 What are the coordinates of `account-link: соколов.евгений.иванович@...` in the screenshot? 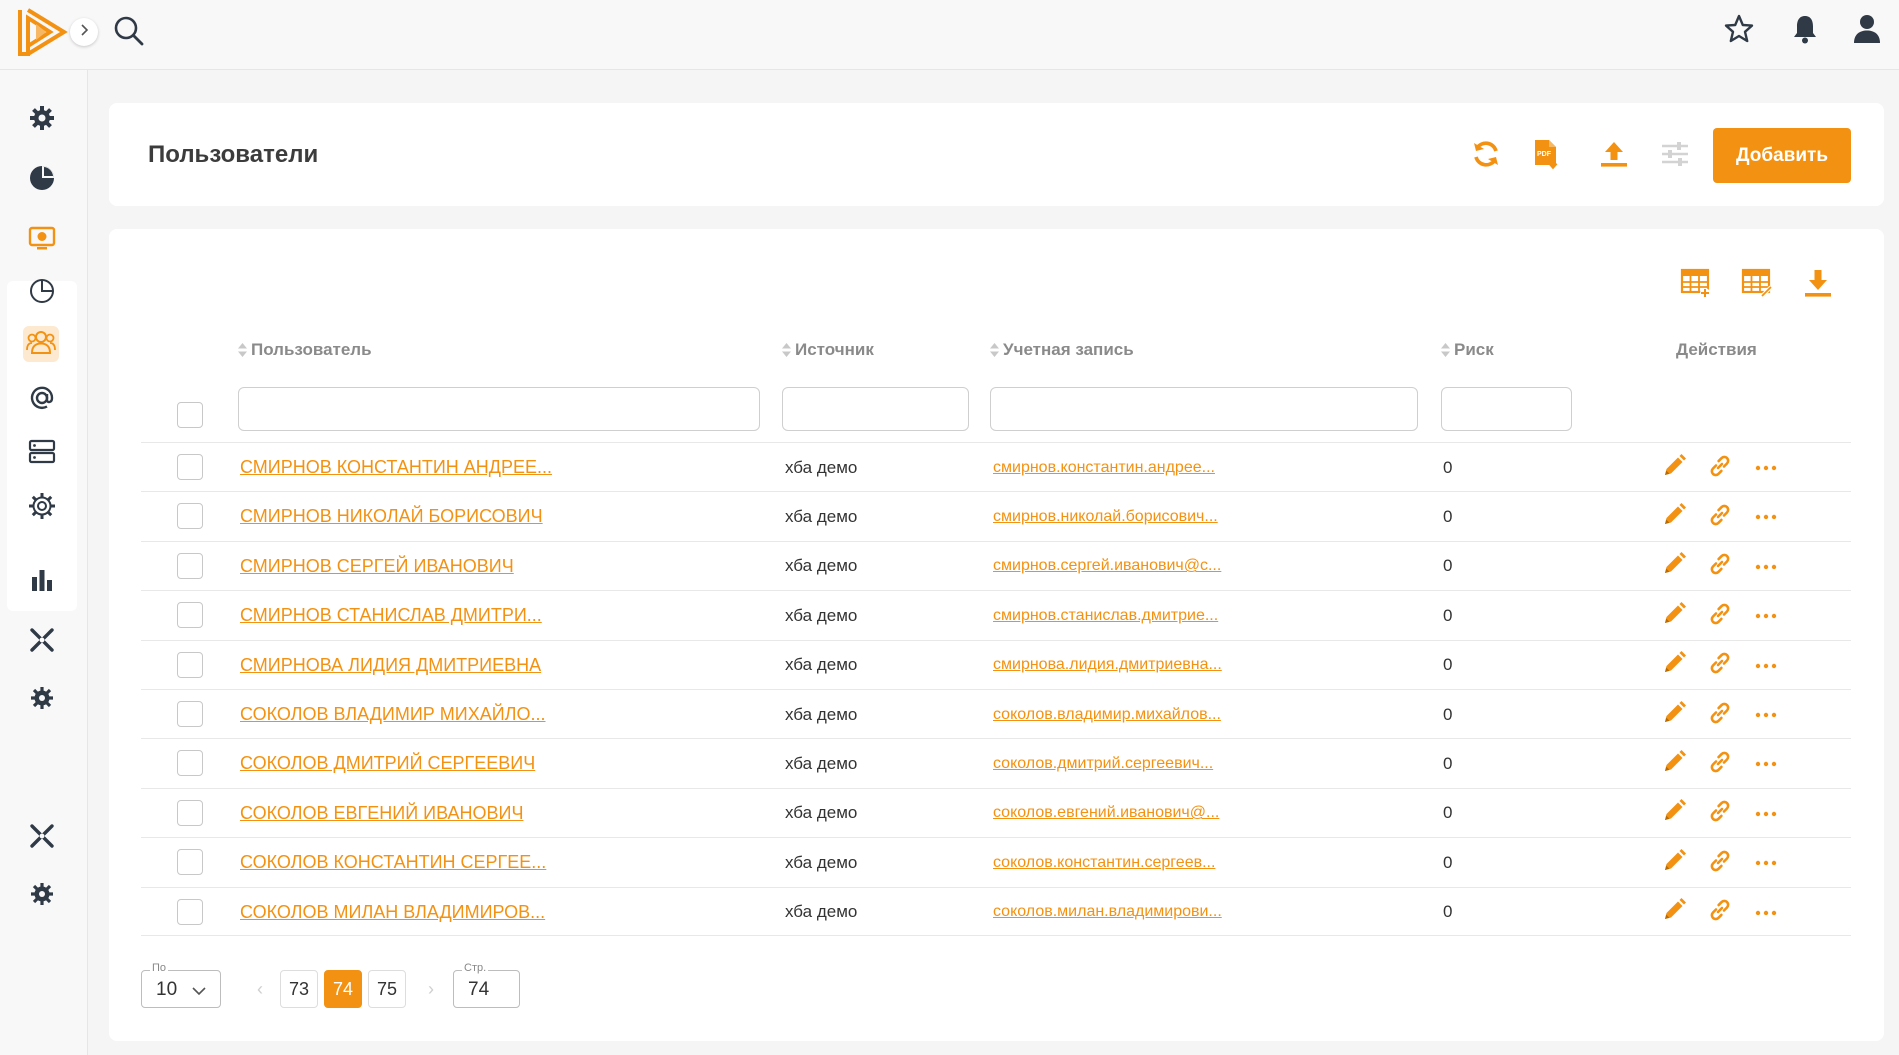 It's located at (1106, 813).